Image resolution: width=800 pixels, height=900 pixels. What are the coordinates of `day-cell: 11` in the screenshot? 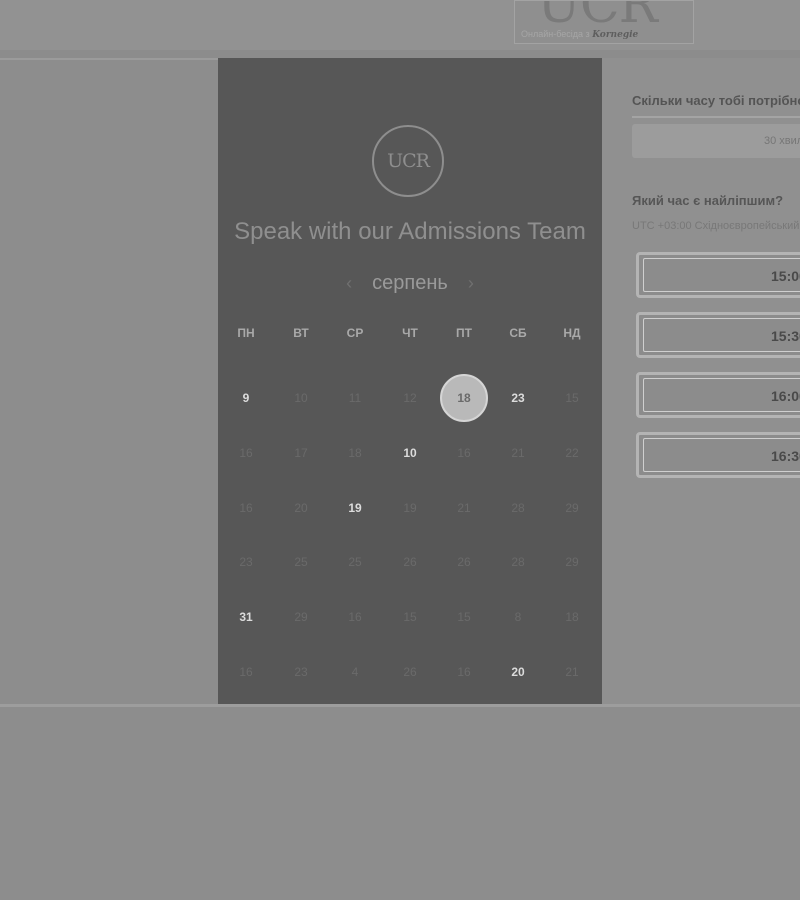 It's located at (355, 398).